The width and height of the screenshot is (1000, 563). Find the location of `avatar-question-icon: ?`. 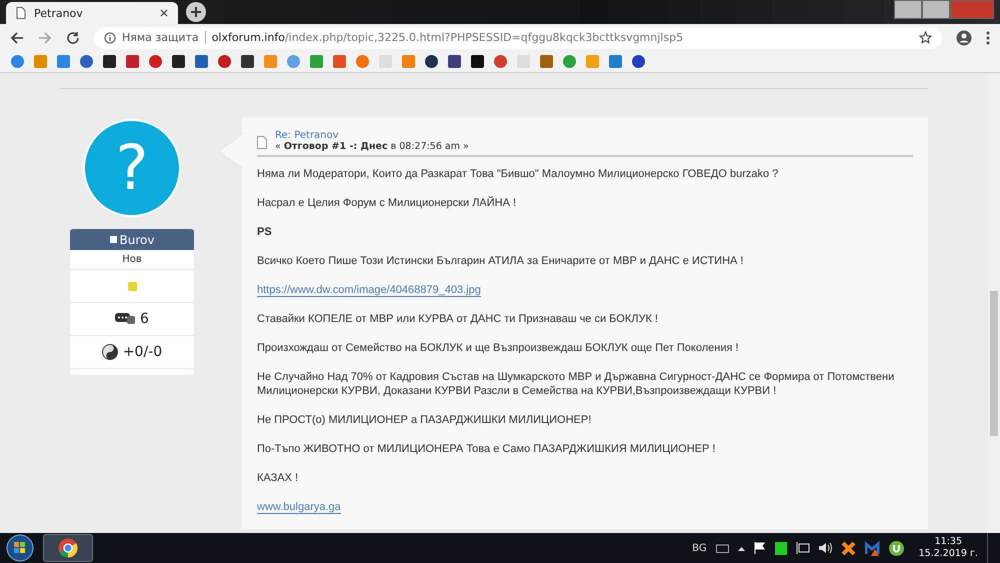

avatar-question-icon: ? is located at coordinates (132, 168).